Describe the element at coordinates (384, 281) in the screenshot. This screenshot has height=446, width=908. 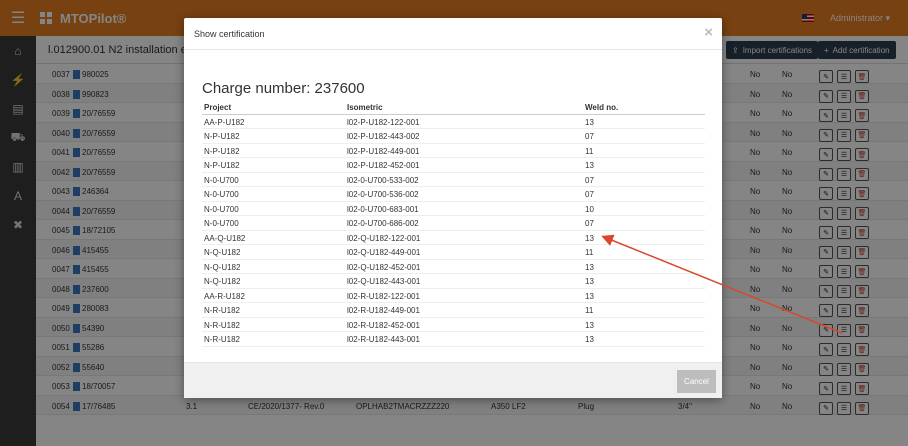
I see `cell-isometric: l02-Q-U182-443-001` at that location.